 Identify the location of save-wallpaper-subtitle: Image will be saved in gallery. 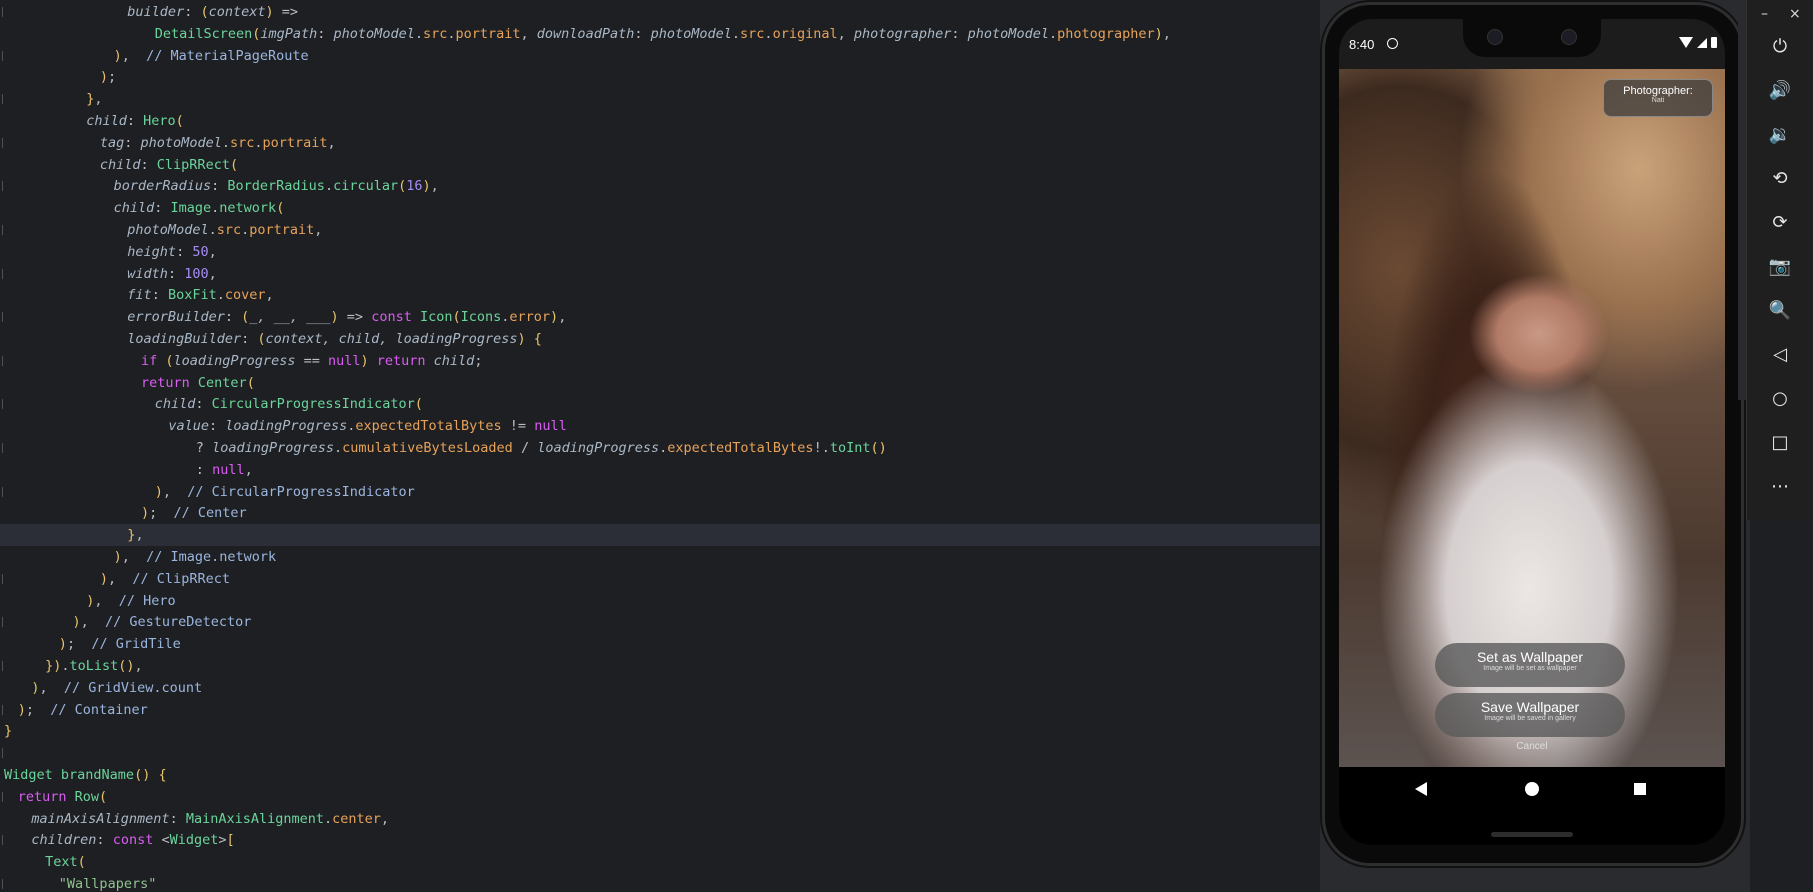
(1530, 718).